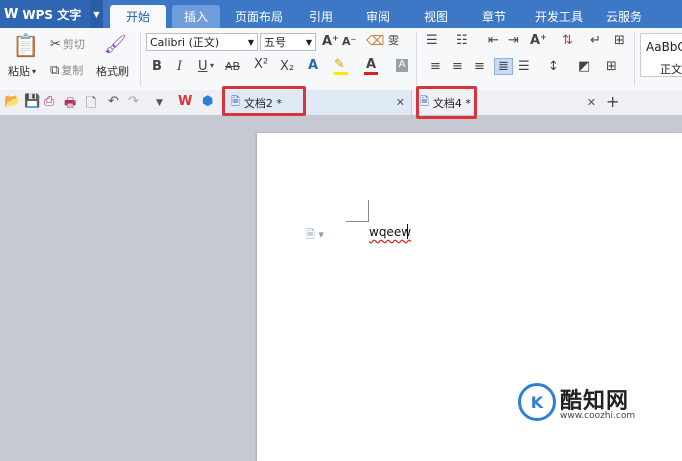 Image resolution: width=682 pixels, height=461 pixels. I want to click on tab-insert: 插入, so click(196, 16).